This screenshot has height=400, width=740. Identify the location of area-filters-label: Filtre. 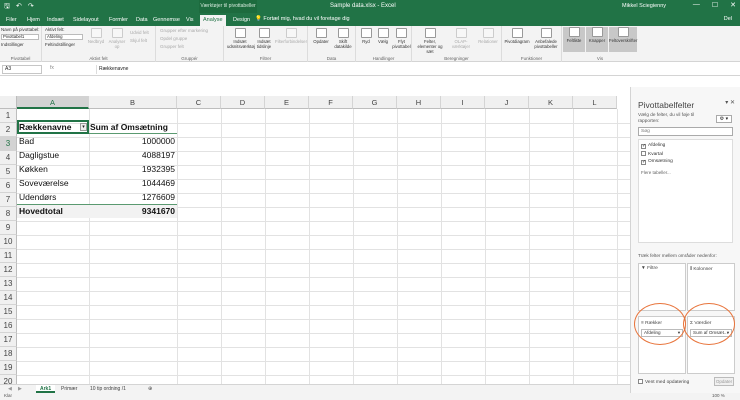
(652, 268).